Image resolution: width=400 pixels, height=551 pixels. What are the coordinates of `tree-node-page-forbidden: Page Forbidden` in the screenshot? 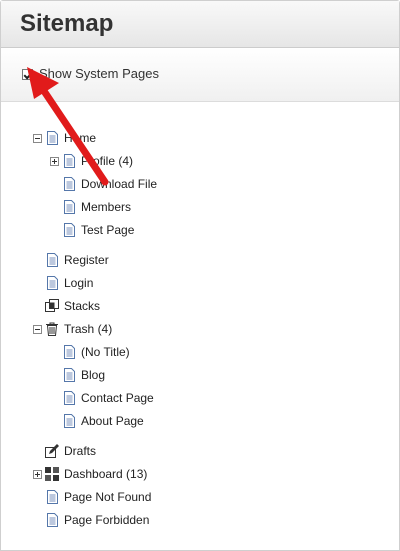 It's located at (98, 520).